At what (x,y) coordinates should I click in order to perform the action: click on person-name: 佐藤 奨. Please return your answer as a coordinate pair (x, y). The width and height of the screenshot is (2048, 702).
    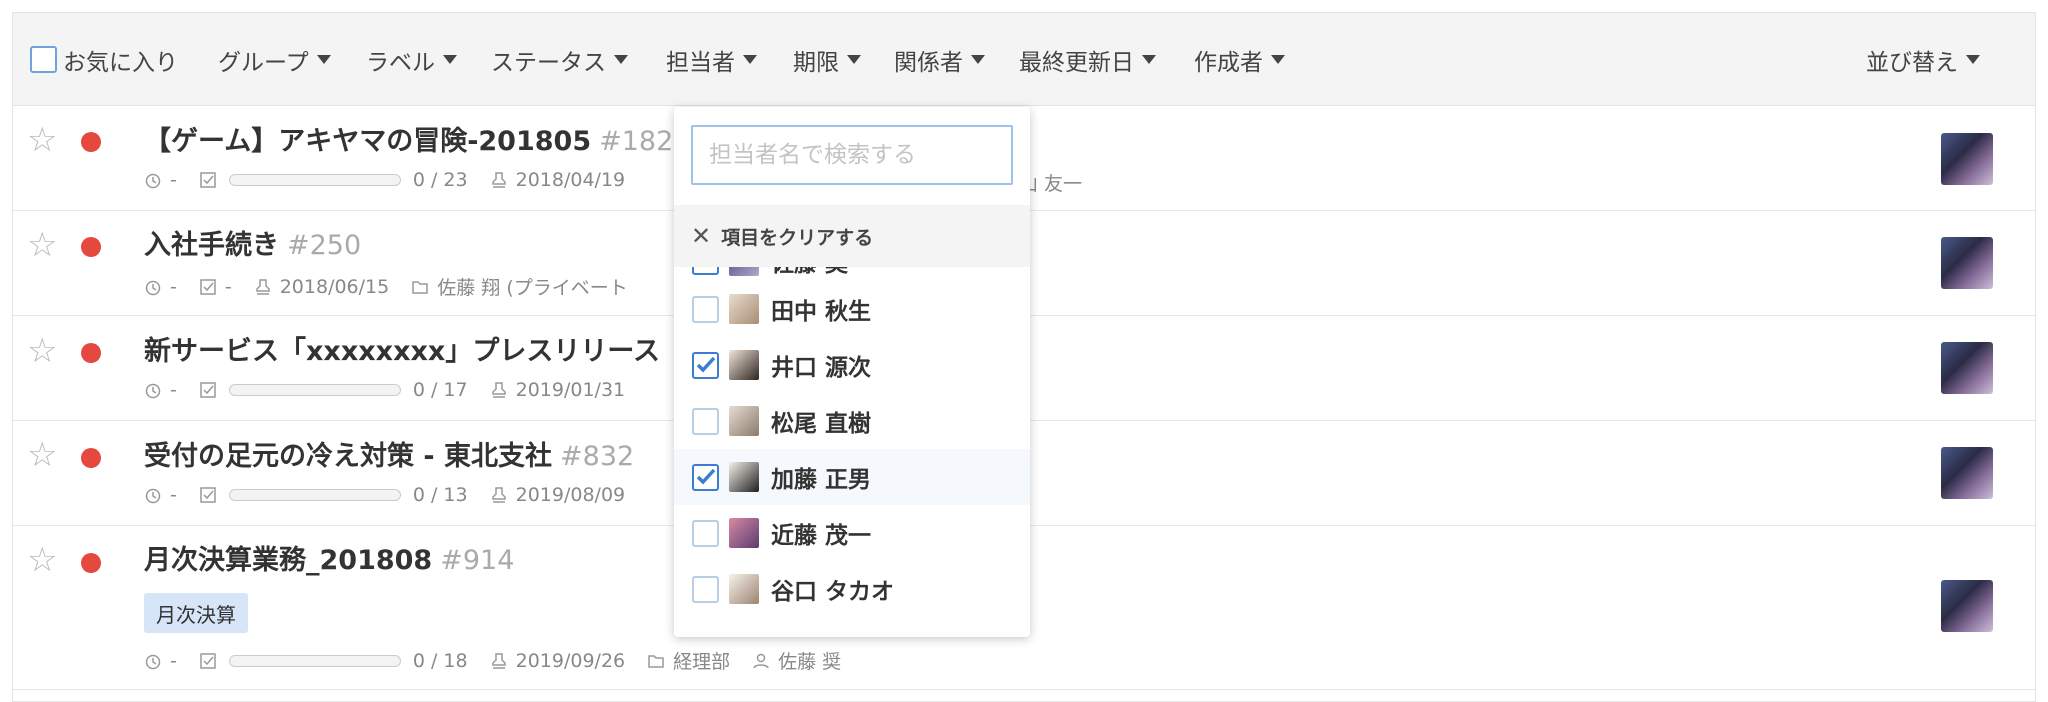
    Looking at the image, I should click on (810, 662).